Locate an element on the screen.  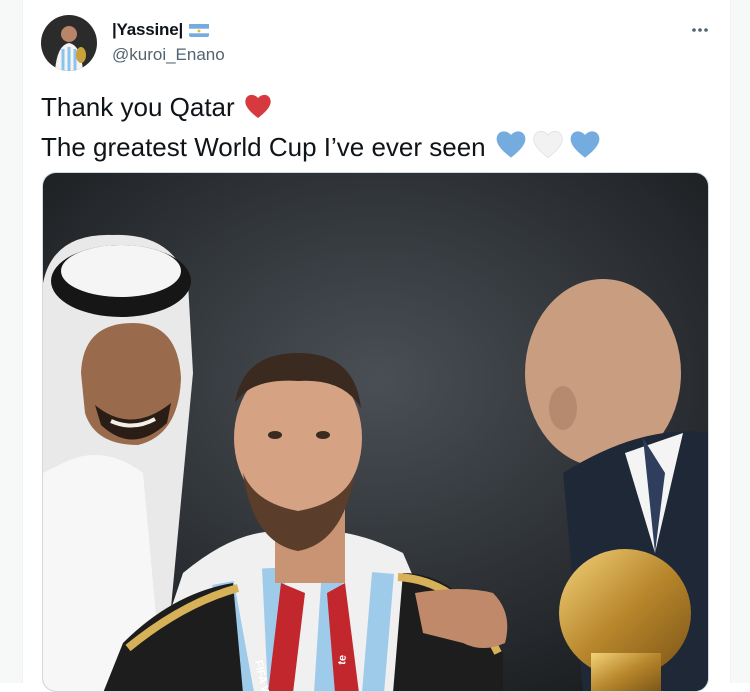
handle: @kuroi_Enano is located at coordinates (168, 55).